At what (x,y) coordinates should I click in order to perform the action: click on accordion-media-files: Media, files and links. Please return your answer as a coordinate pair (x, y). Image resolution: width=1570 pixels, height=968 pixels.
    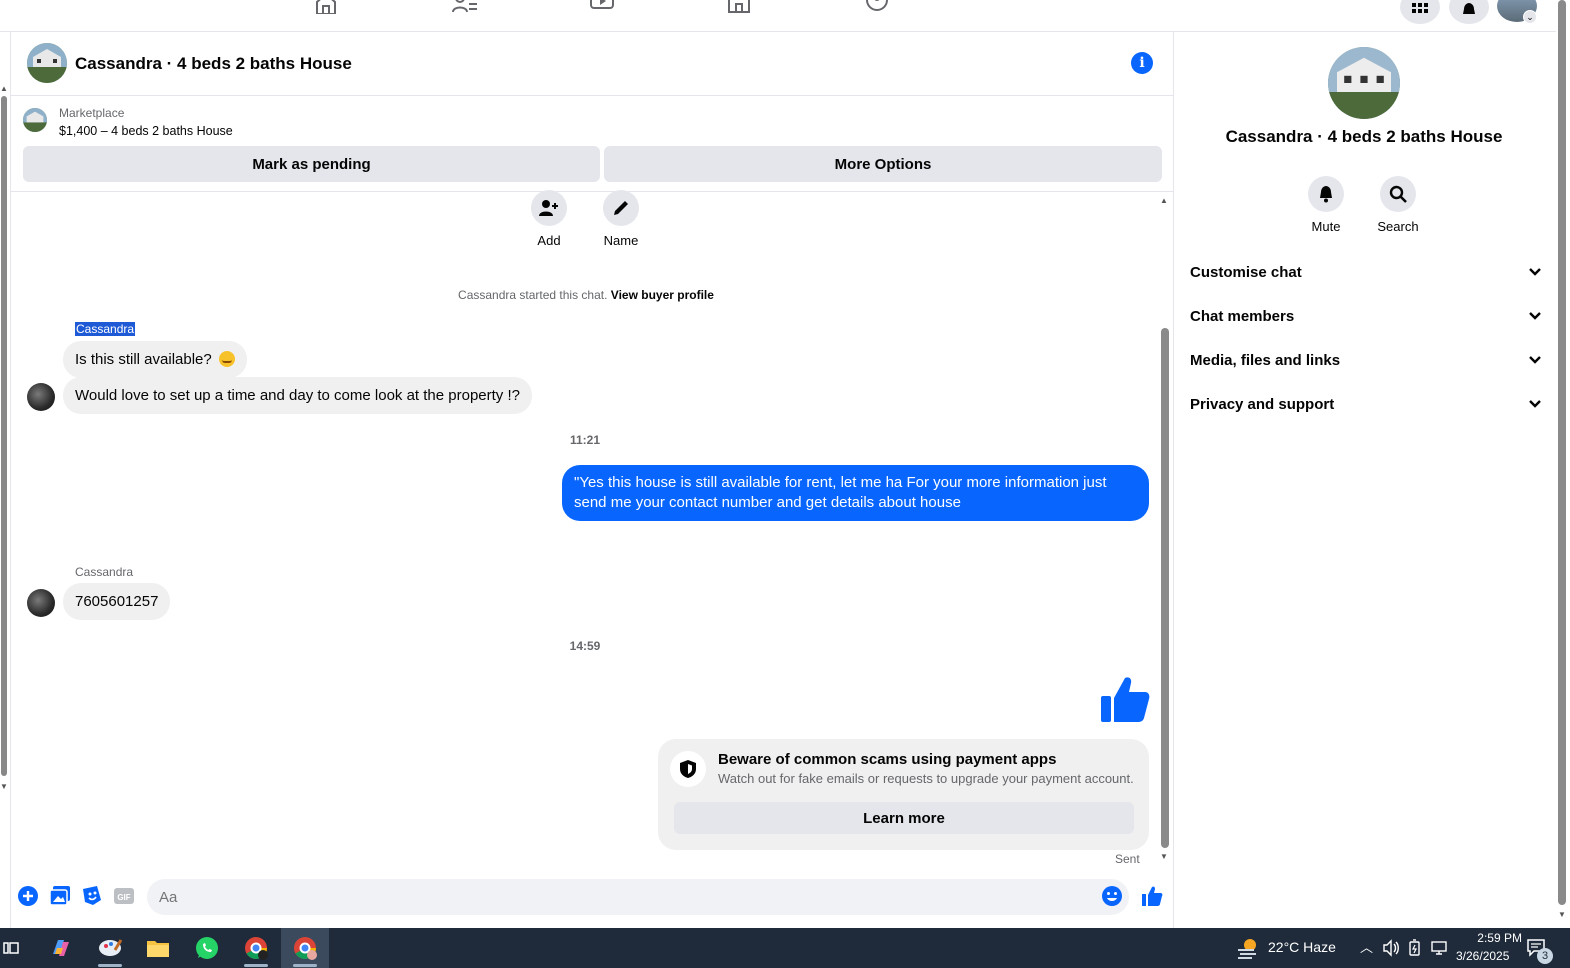
    Looking at the image, I should click on (1366, 360).